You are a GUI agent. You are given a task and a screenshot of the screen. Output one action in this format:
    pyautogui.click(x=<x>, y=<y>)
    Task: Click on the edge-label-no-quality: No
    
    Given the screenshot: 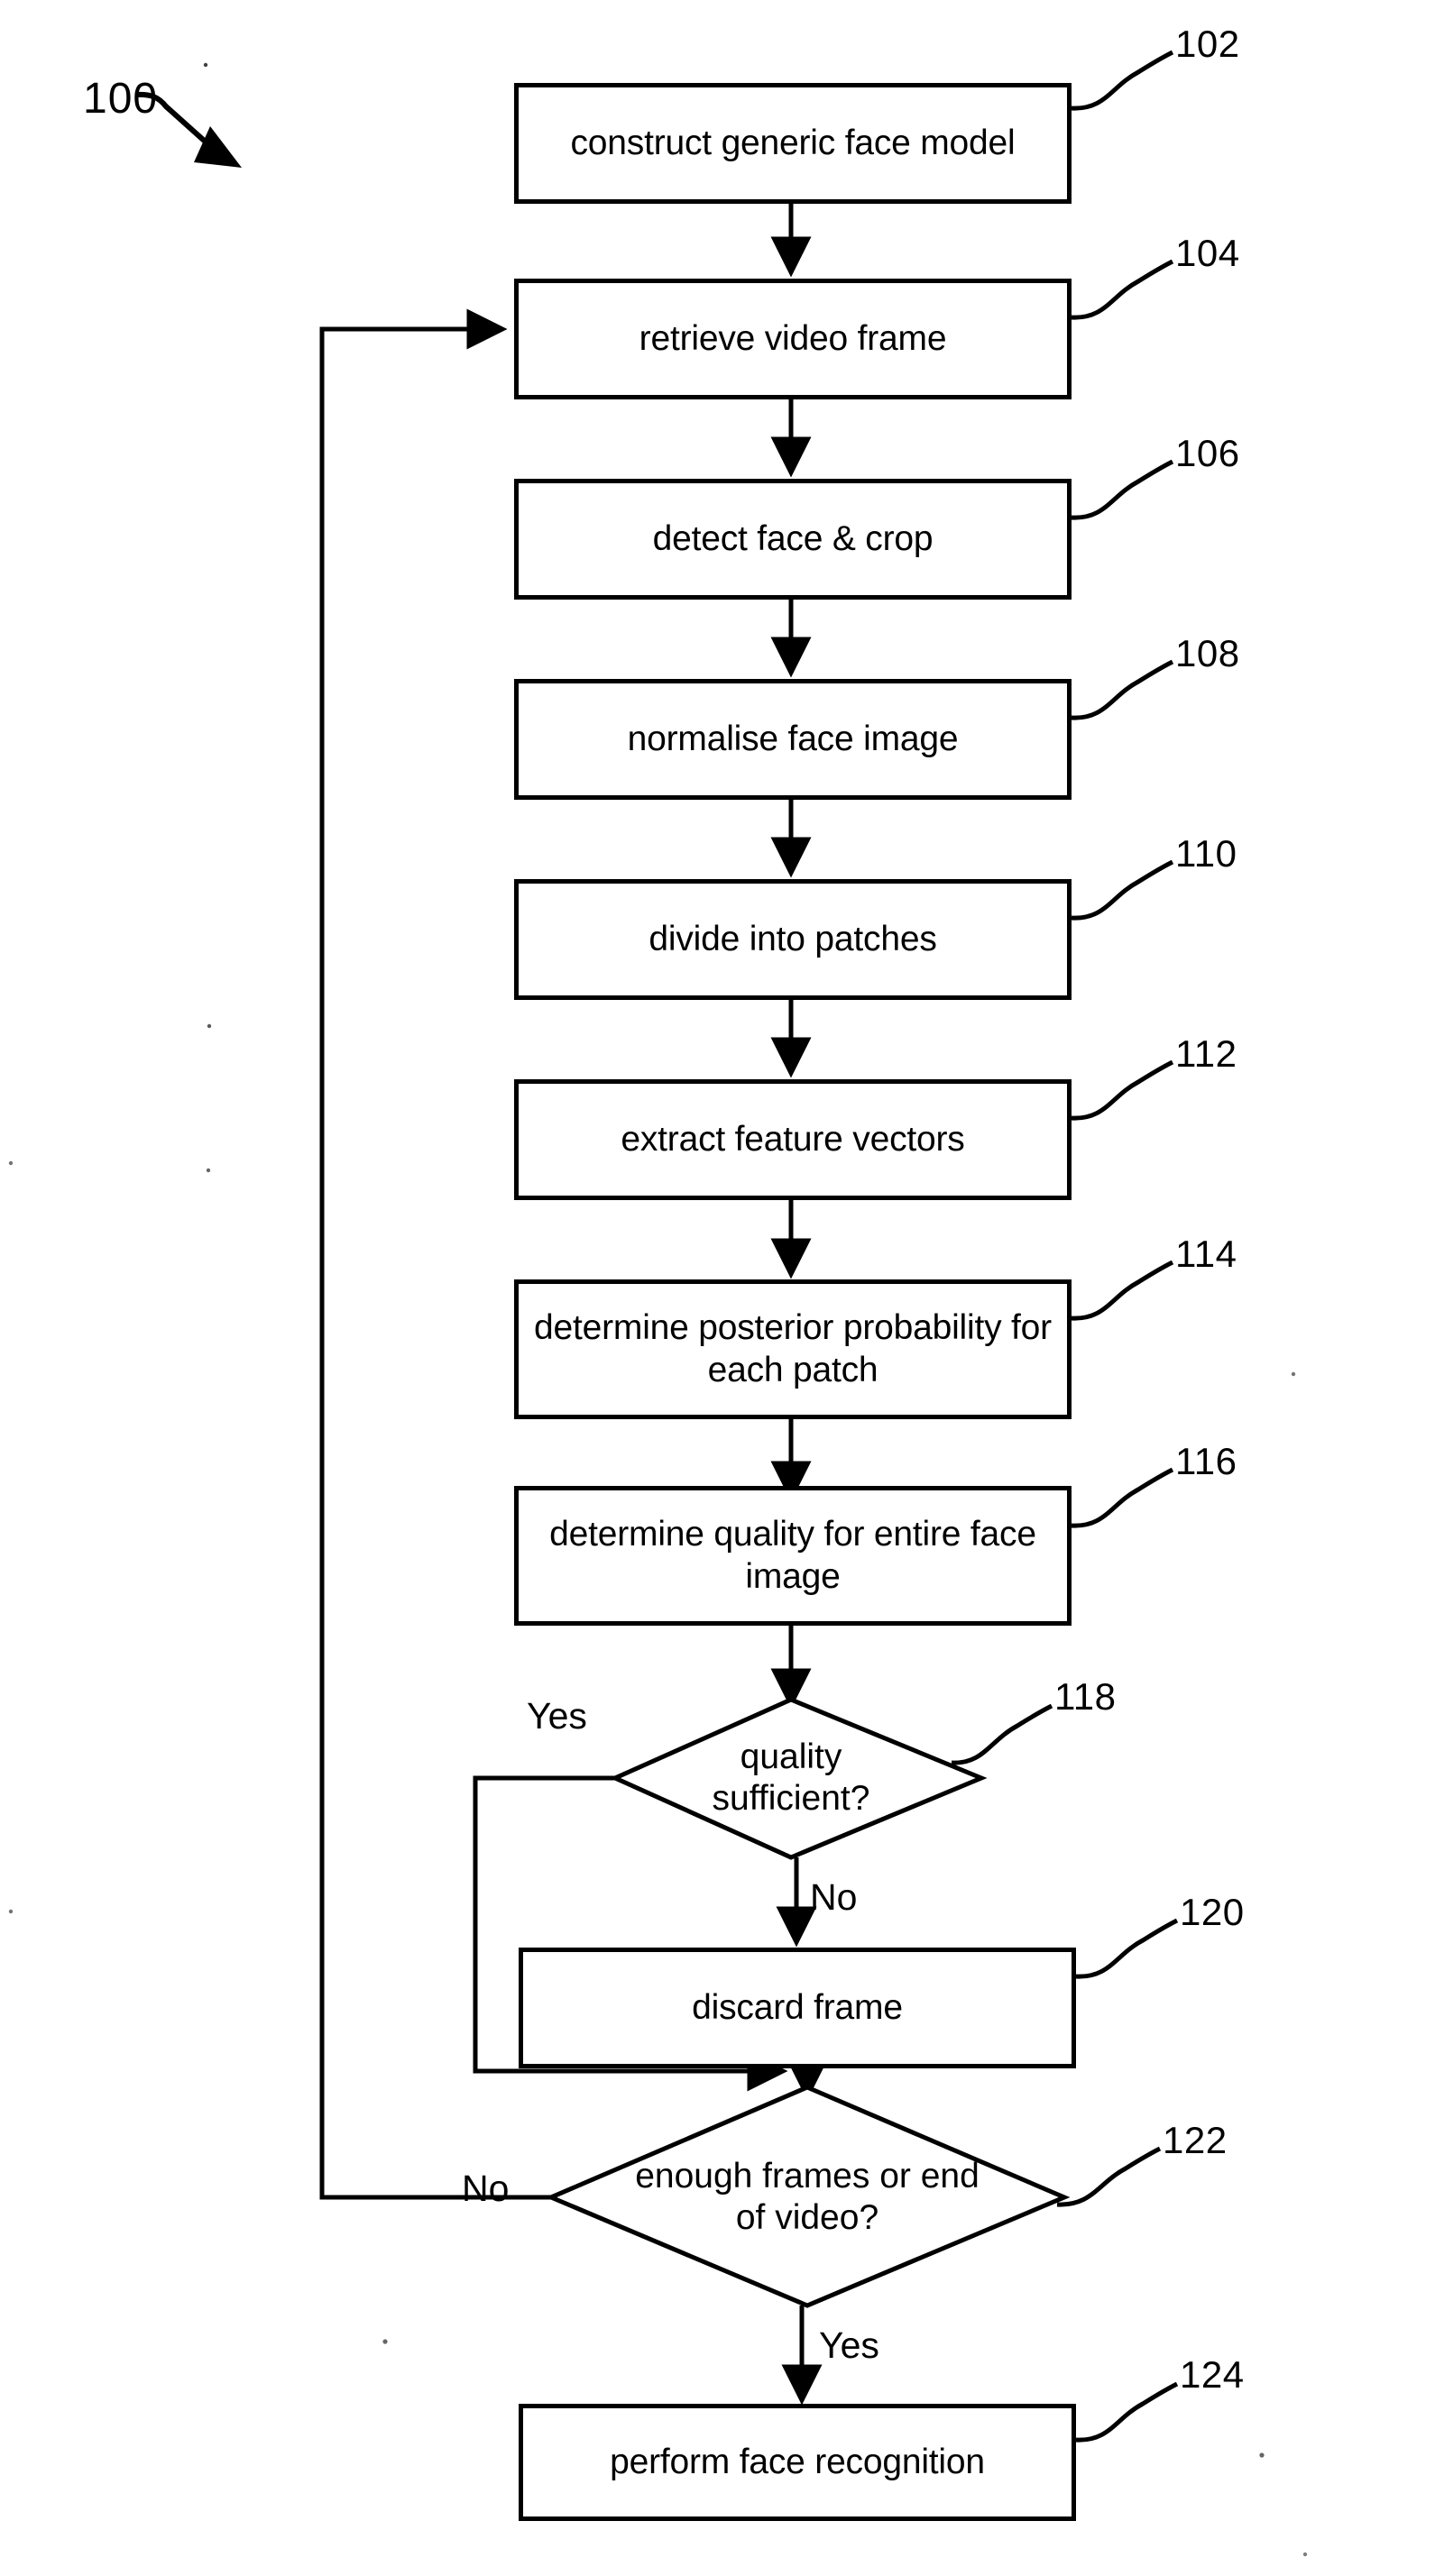 What is the action you would take?
    pyautogui.click(x=834, y=1897)
    